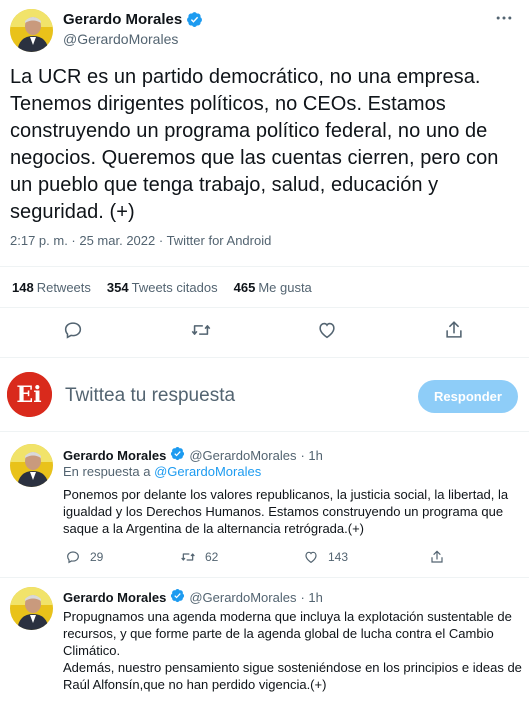 The height and width of the screenshot is (702, 529). What do you see at coordinates (264, 333) in the screenshot?
I see `tweet-actions` at bounding box center [264, 333].